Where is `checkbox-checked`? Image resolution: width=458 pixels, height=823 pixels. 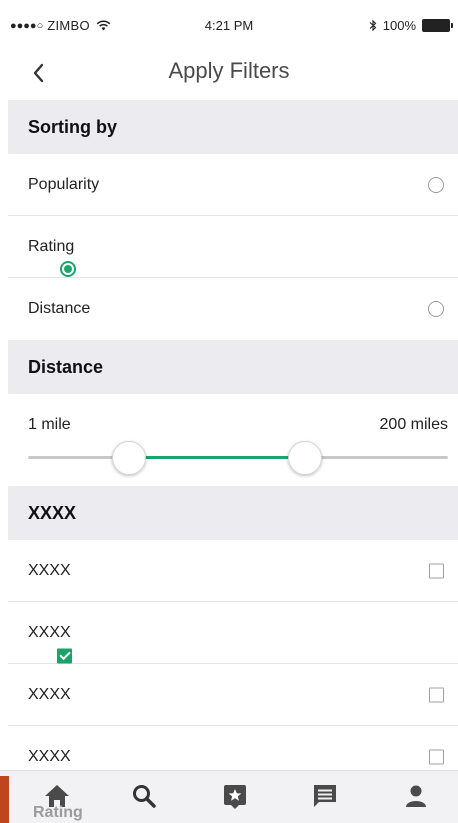
checkbox-checked is located at coordinates (64, 655).